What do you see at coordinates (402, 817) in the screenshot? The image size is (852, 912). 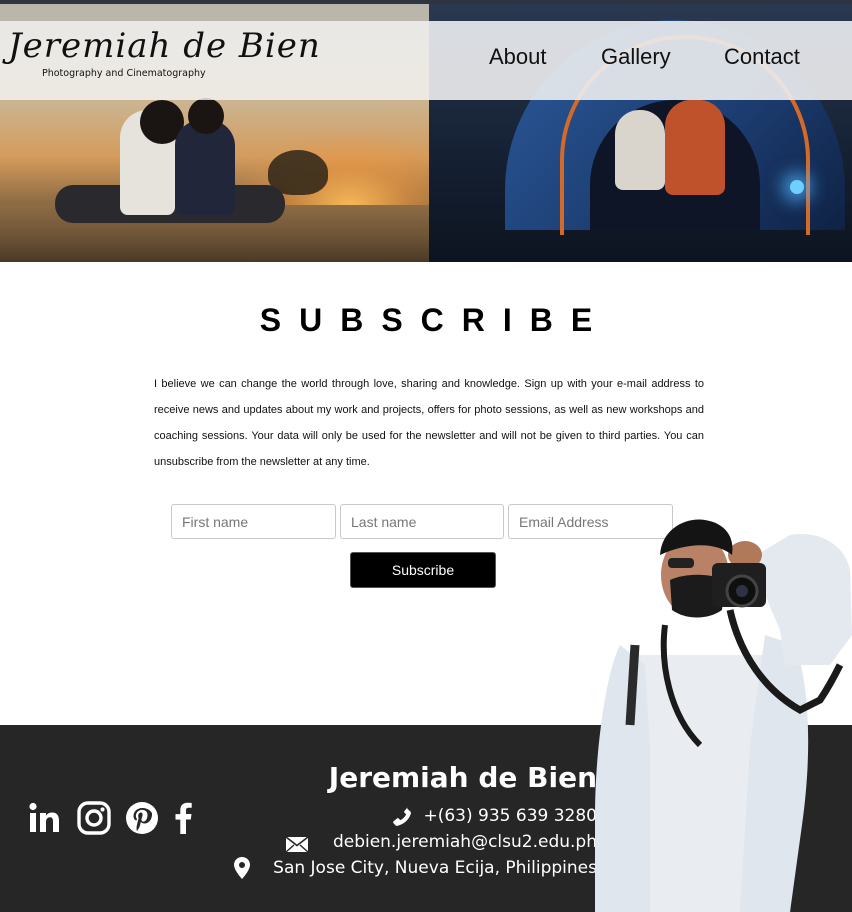 I see `phone-icon` at bounding box center [402, 817].